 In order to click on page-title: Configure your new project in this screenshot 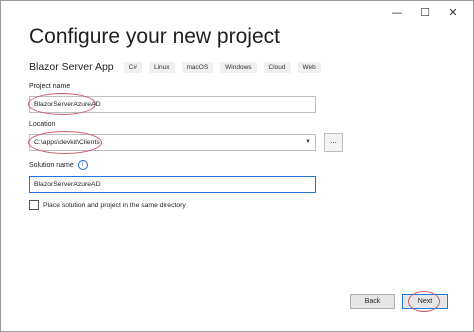, I will do `click(154, 36)`.